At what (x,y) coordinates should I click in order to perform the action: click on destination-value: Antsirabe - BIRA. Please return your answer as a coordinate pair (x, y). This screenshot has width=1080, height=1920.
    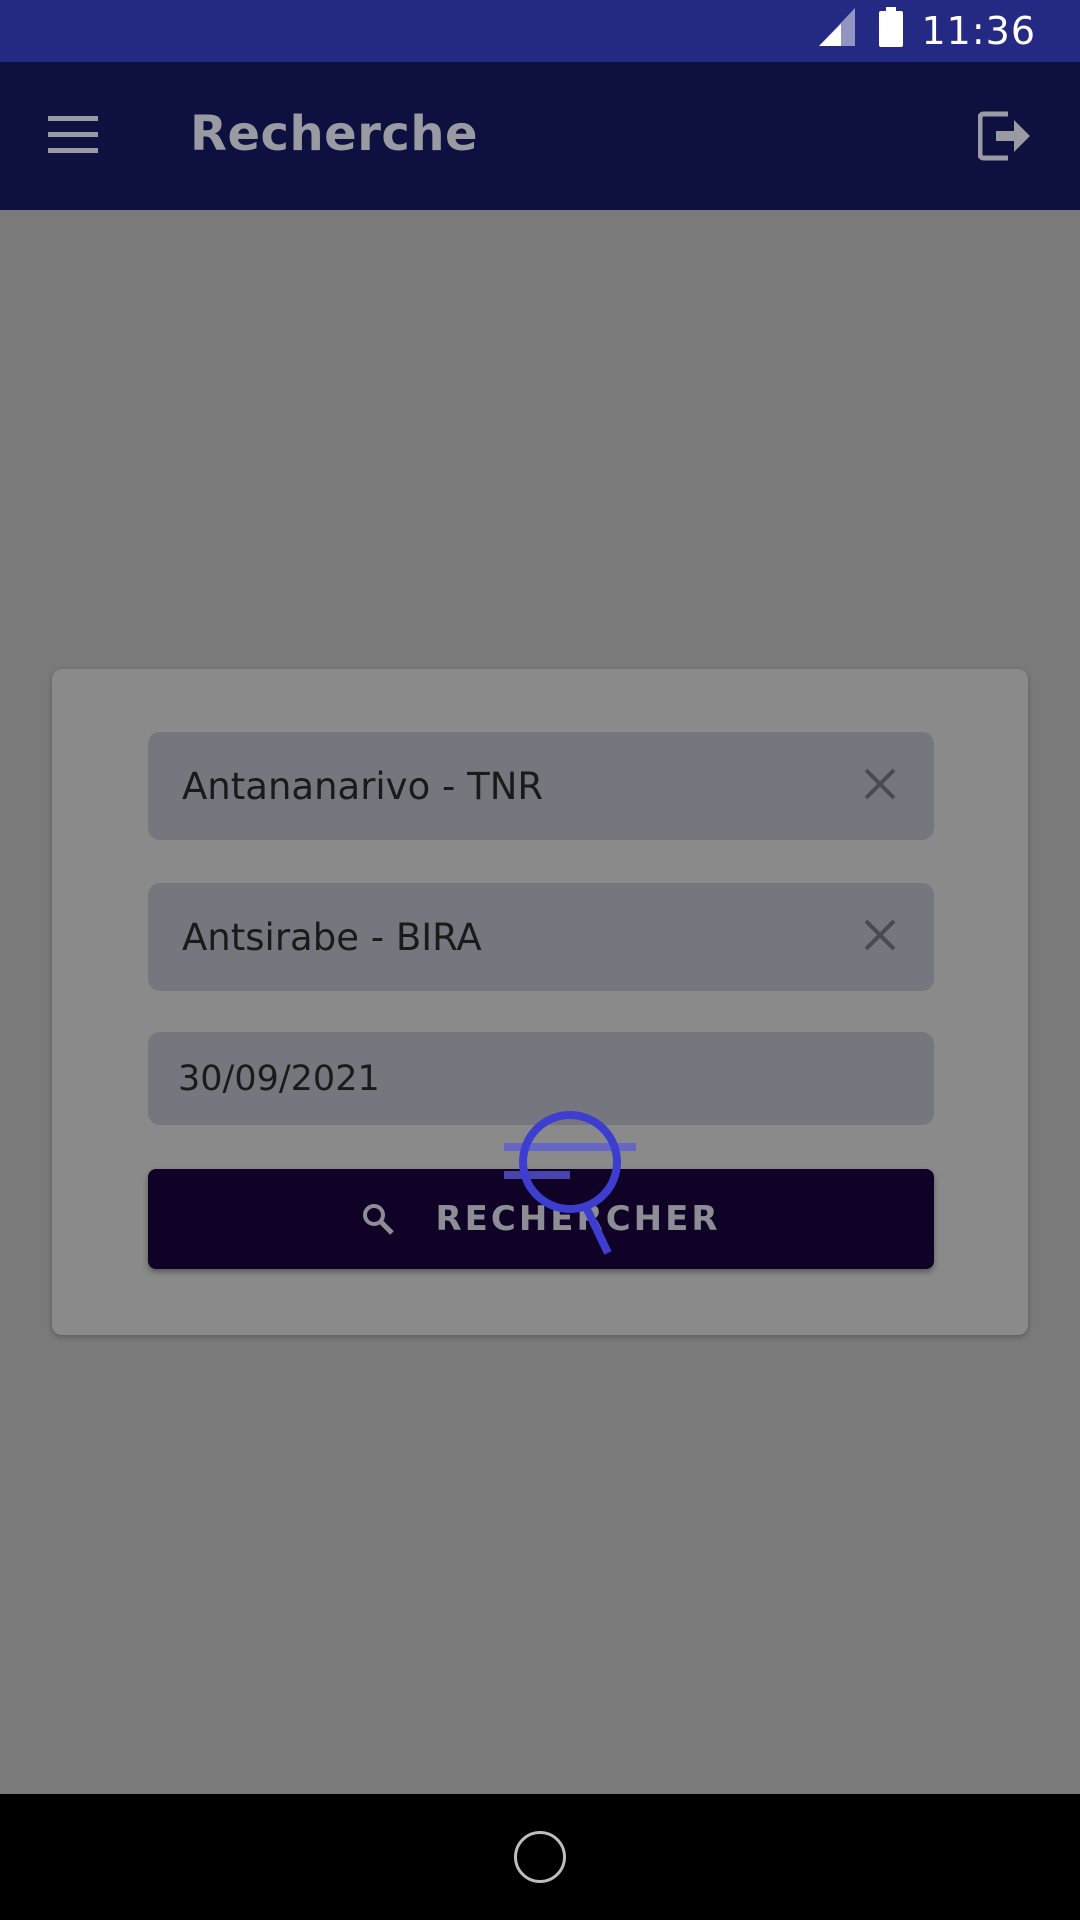
    Looking at the image, I should click on (332, 937).